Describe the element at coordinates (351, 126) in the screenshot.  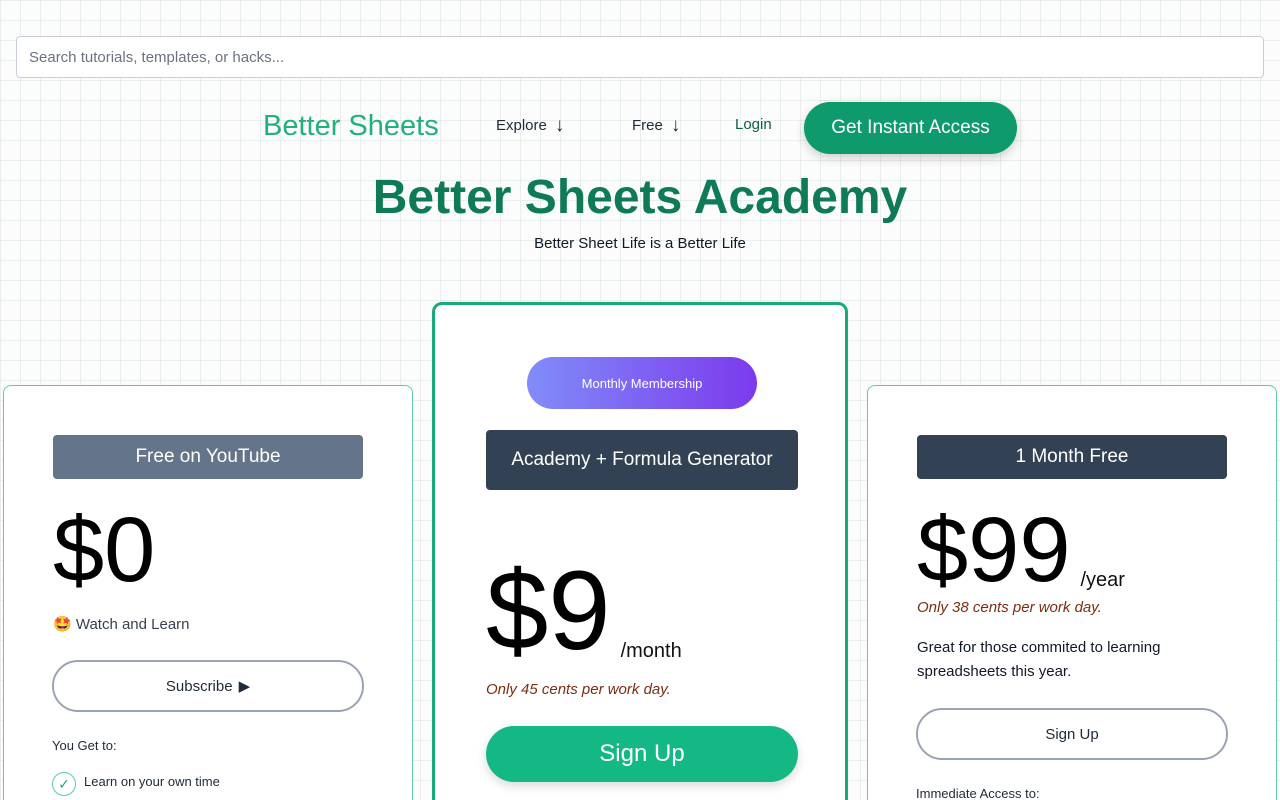
I see `brand-logo-link: Better Sheets` at that location.